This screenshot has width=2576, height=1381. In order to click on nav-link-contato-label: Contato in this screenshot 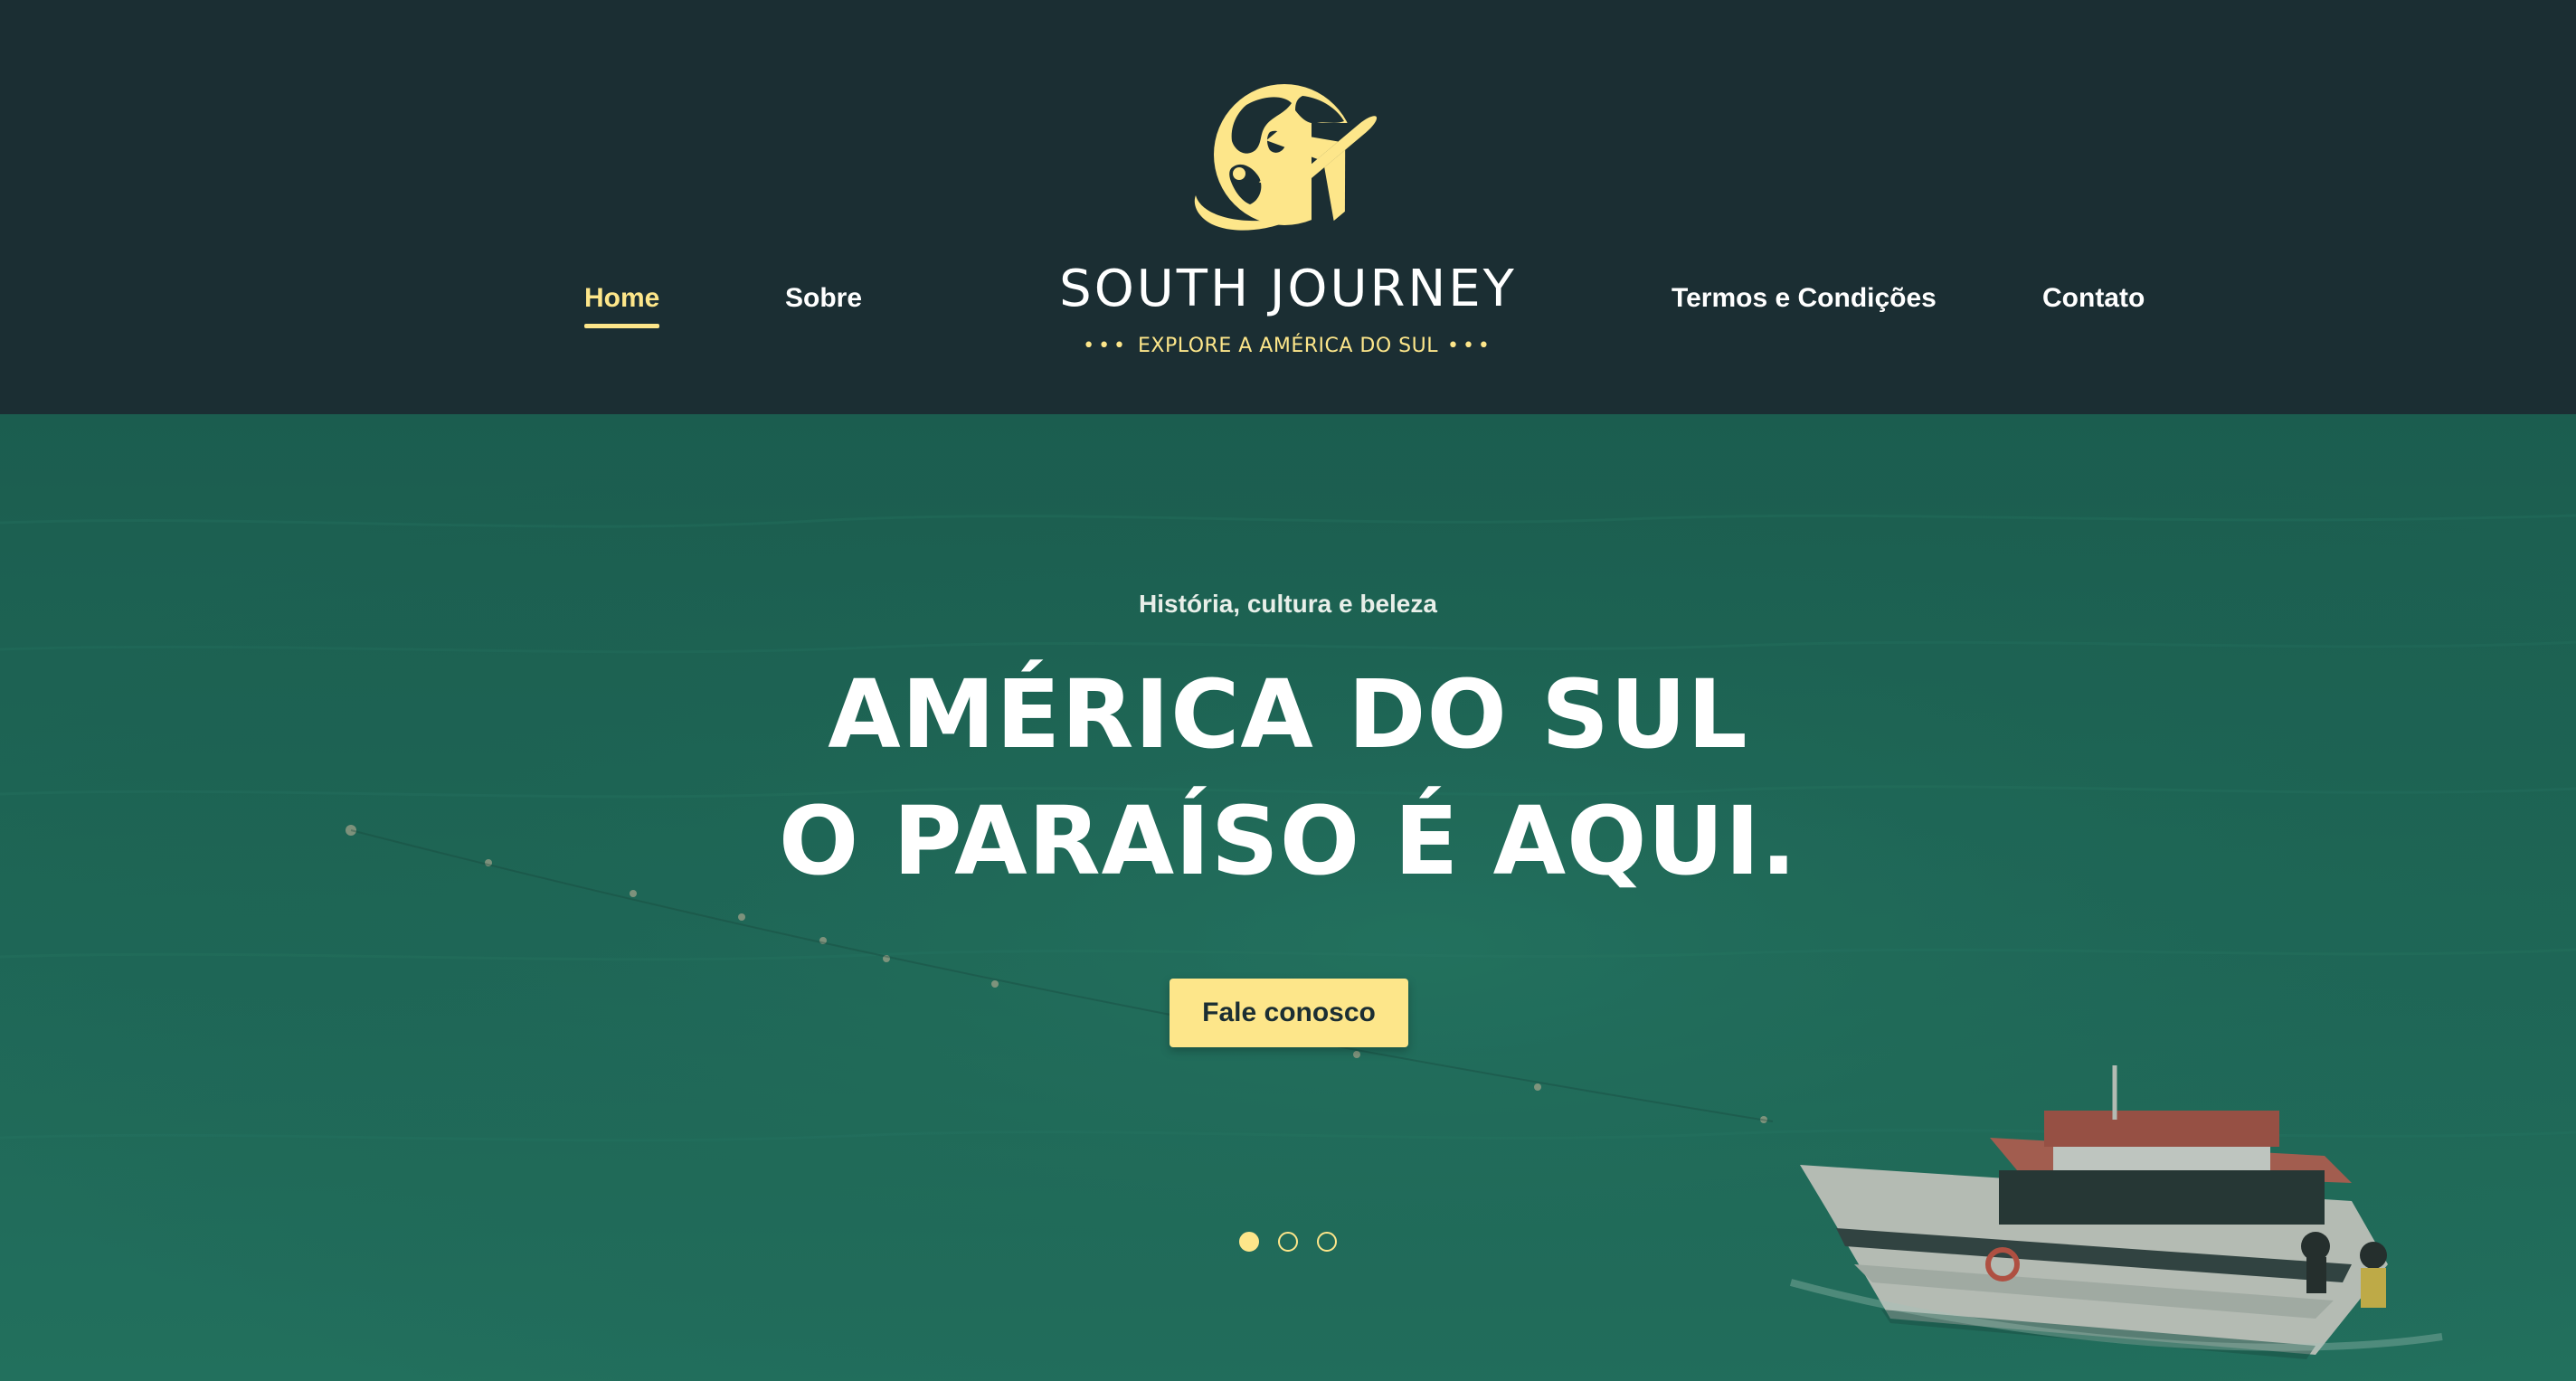, I will do `click(2093, 298)`.